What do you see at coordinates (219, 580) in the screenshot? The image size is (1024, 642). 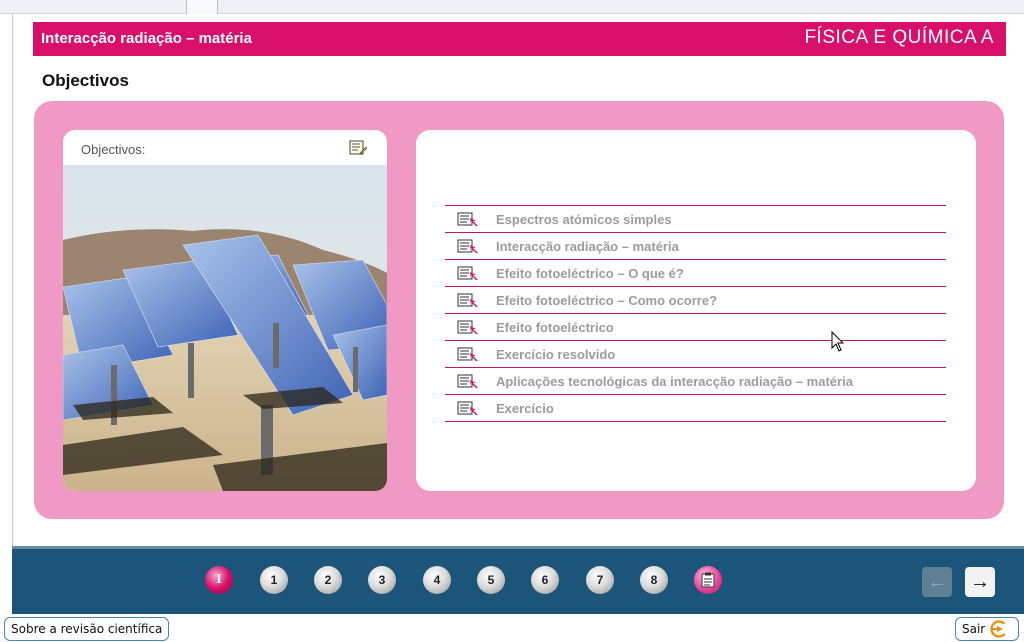 I see `nav-intro-button: I` at bounding box center [219, 580].